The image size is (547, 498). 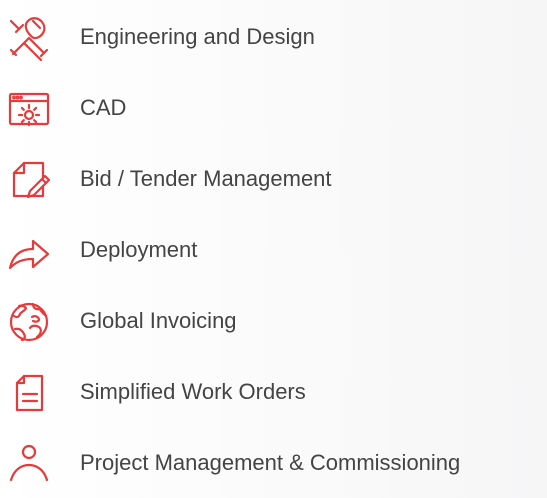 What do you see at coordinates (273, 107) in the screenshot?
I see `feature-item-cad: CAD` at bounding box center [273, 107].